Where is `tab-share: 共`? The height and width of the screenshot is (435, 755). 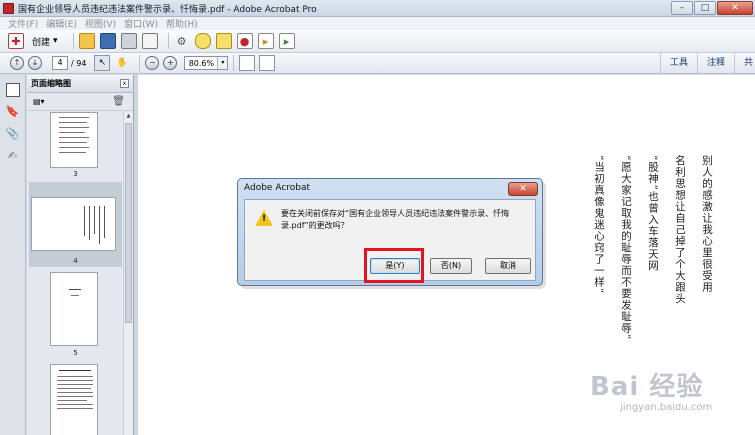
tab-share: 共 is located at coordinates (744, 63).